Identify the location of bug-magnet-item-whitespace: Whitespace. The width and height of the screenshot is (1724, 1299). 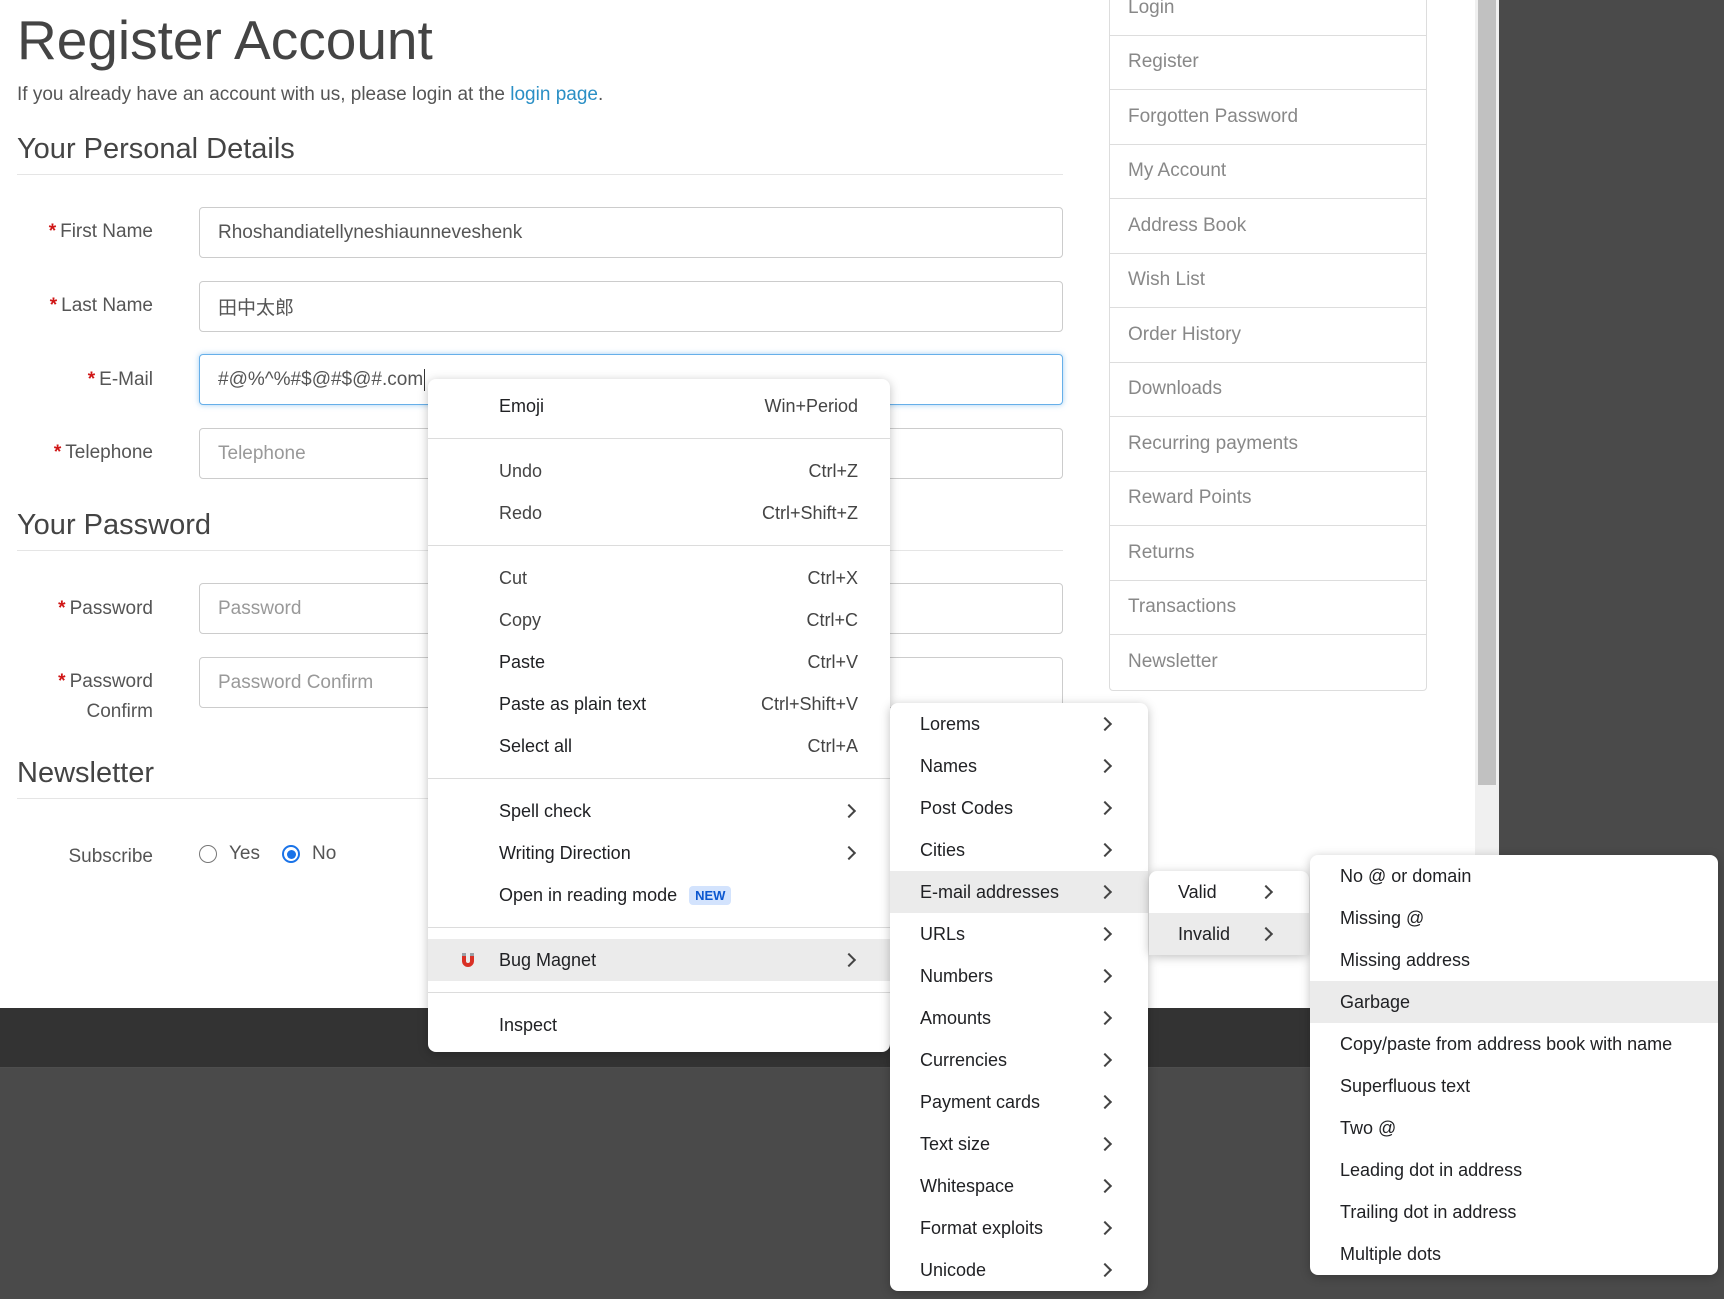
(1019, 1186).